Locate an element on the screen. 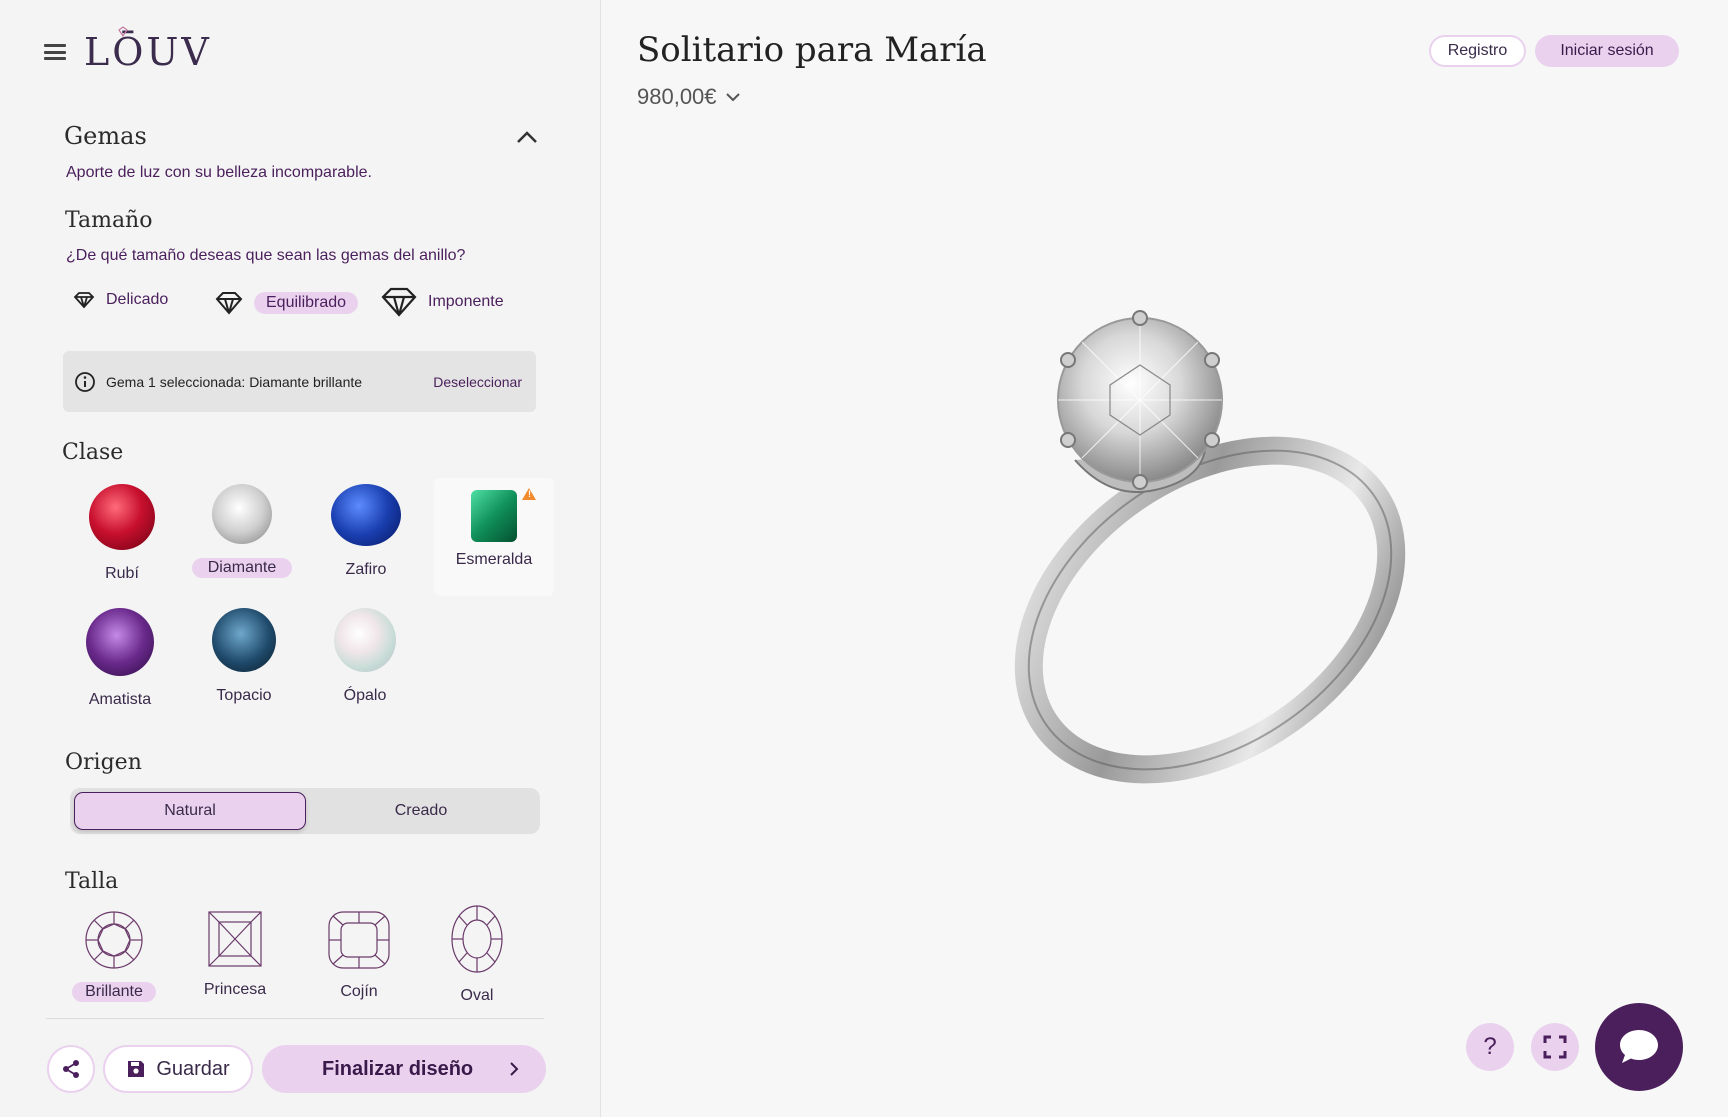  topaz-gem-icon is located at coordinates (244, 640).